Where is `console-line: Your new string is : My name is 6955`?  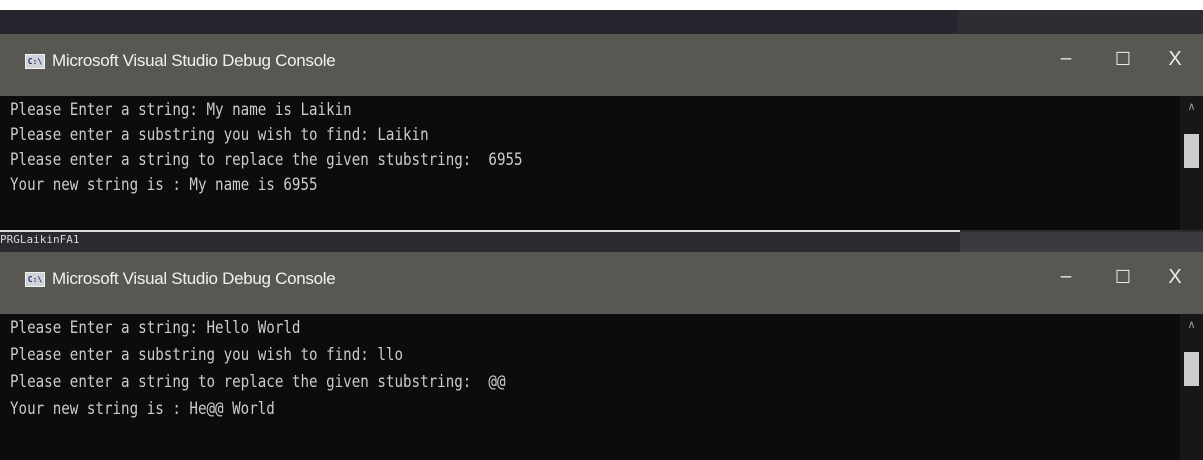
console-line: Your new string is : My name is 6955 is located at coordinates (164, 184).